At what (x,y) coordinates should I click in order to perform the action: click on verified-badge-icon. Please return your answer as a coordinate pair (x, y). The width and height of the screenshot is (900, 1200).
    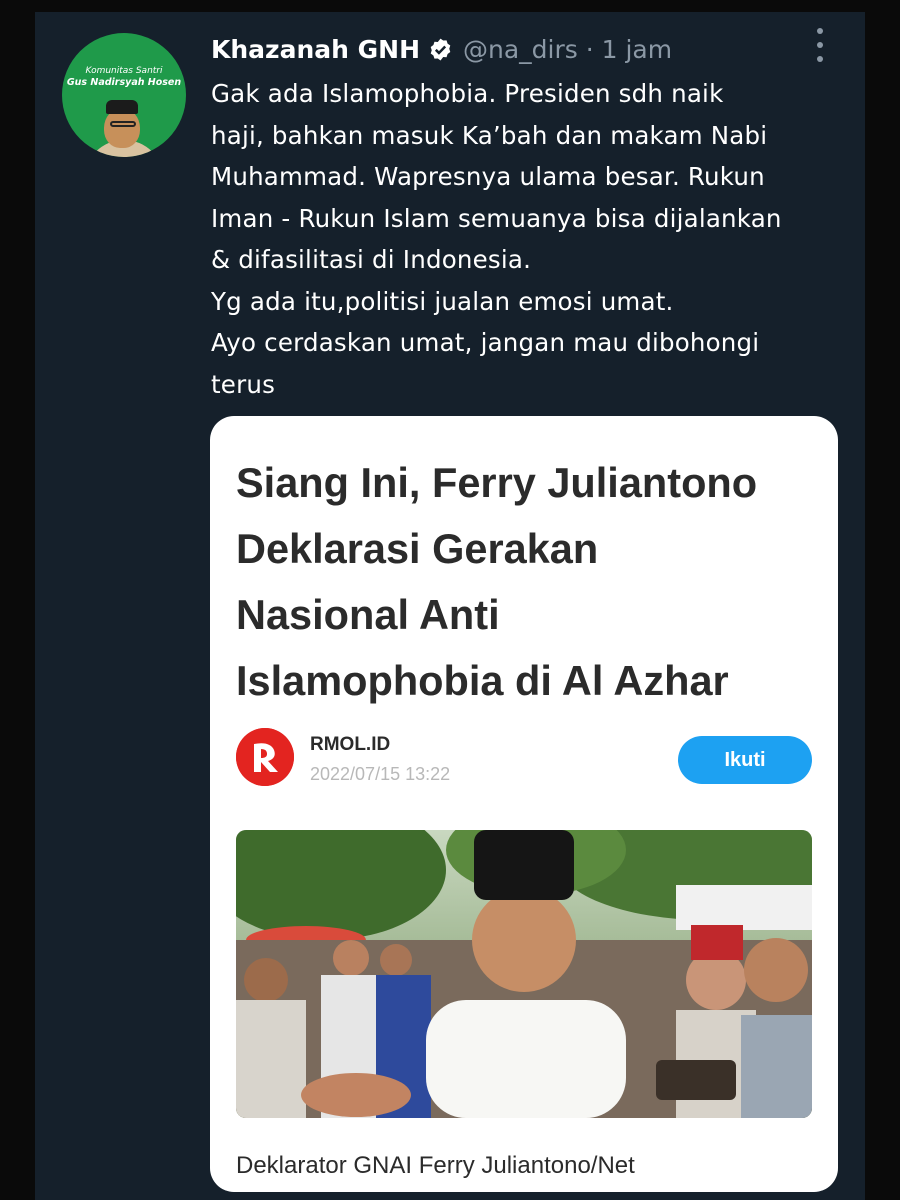
    Looking at the image, I should click on (440, 49).